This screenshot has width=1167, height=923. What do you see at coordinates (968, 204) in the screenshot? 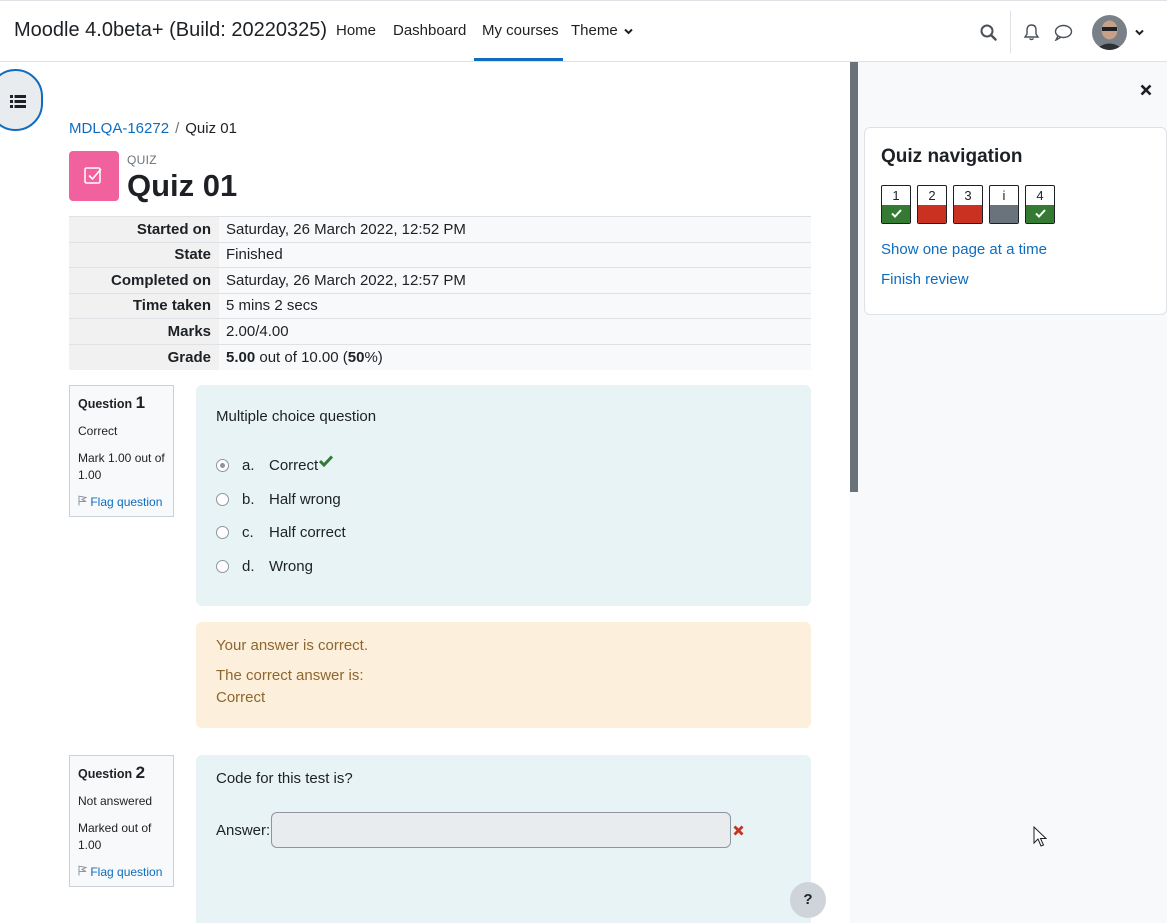
I see `quiz-nav-button-3: 3` at bounding box center [968, 204].